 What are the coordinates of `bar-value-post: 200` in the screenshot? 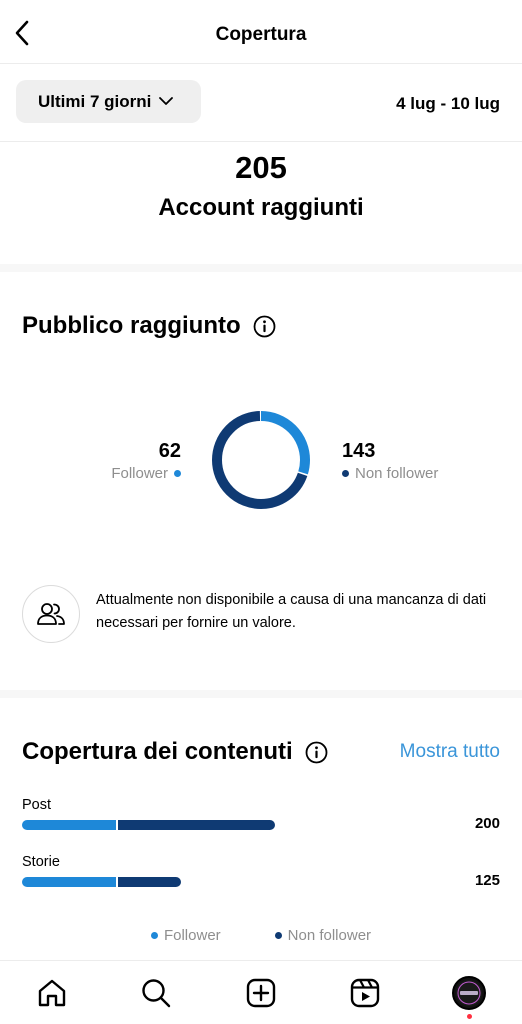 It's located at (487, 823).